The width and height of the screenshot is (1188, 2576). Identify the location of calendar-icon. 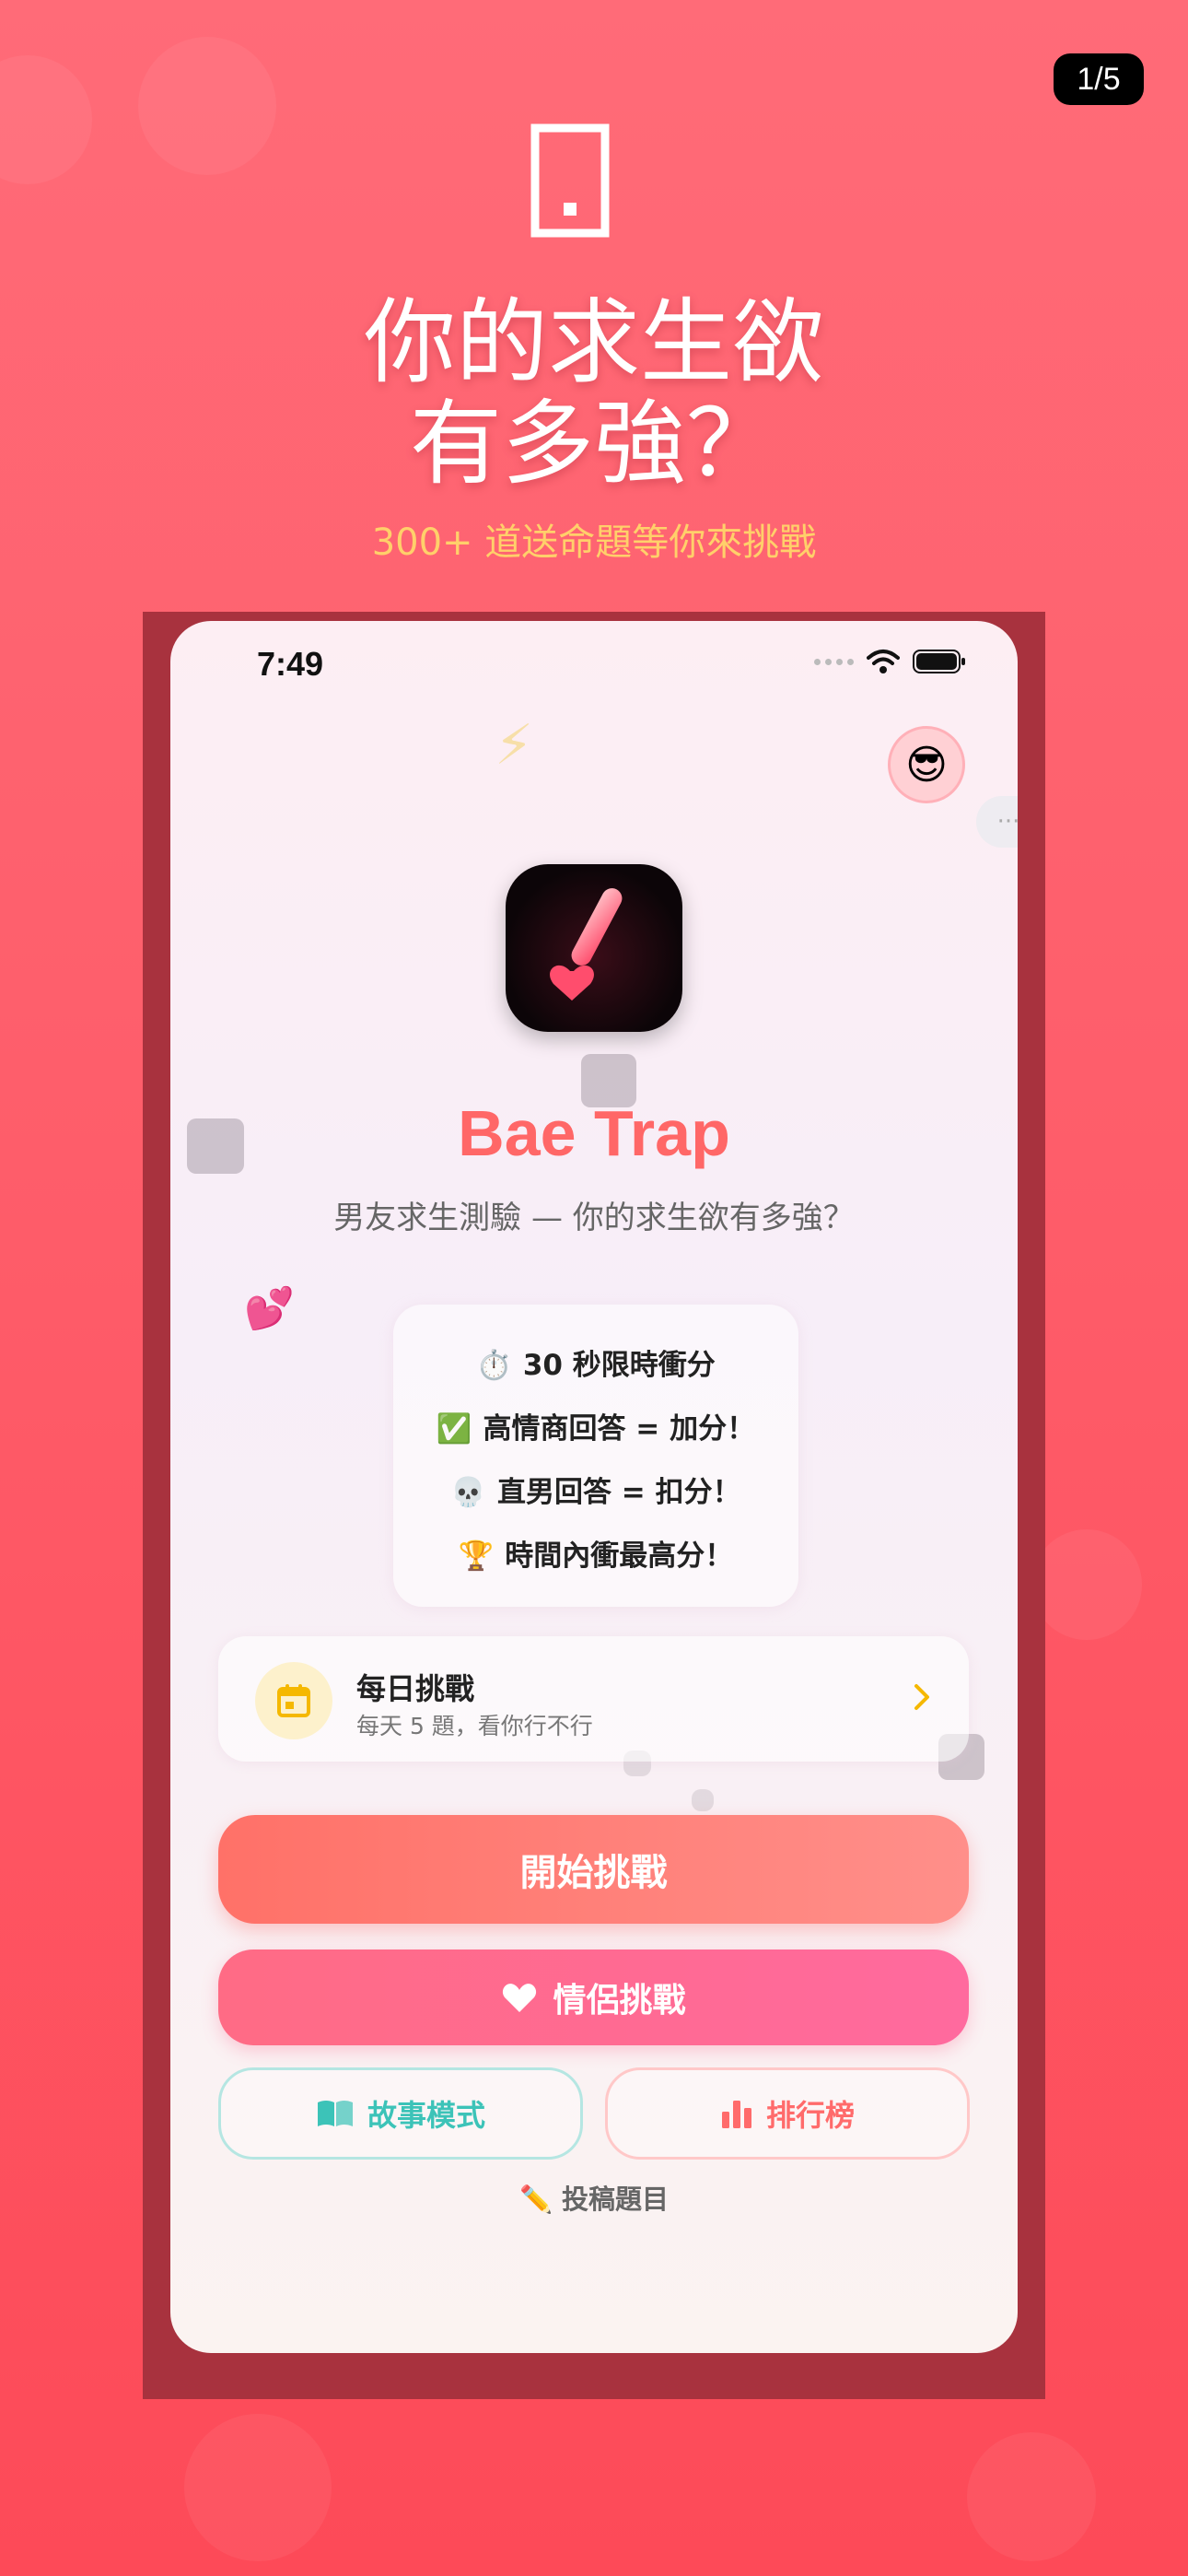
(294, 1700).